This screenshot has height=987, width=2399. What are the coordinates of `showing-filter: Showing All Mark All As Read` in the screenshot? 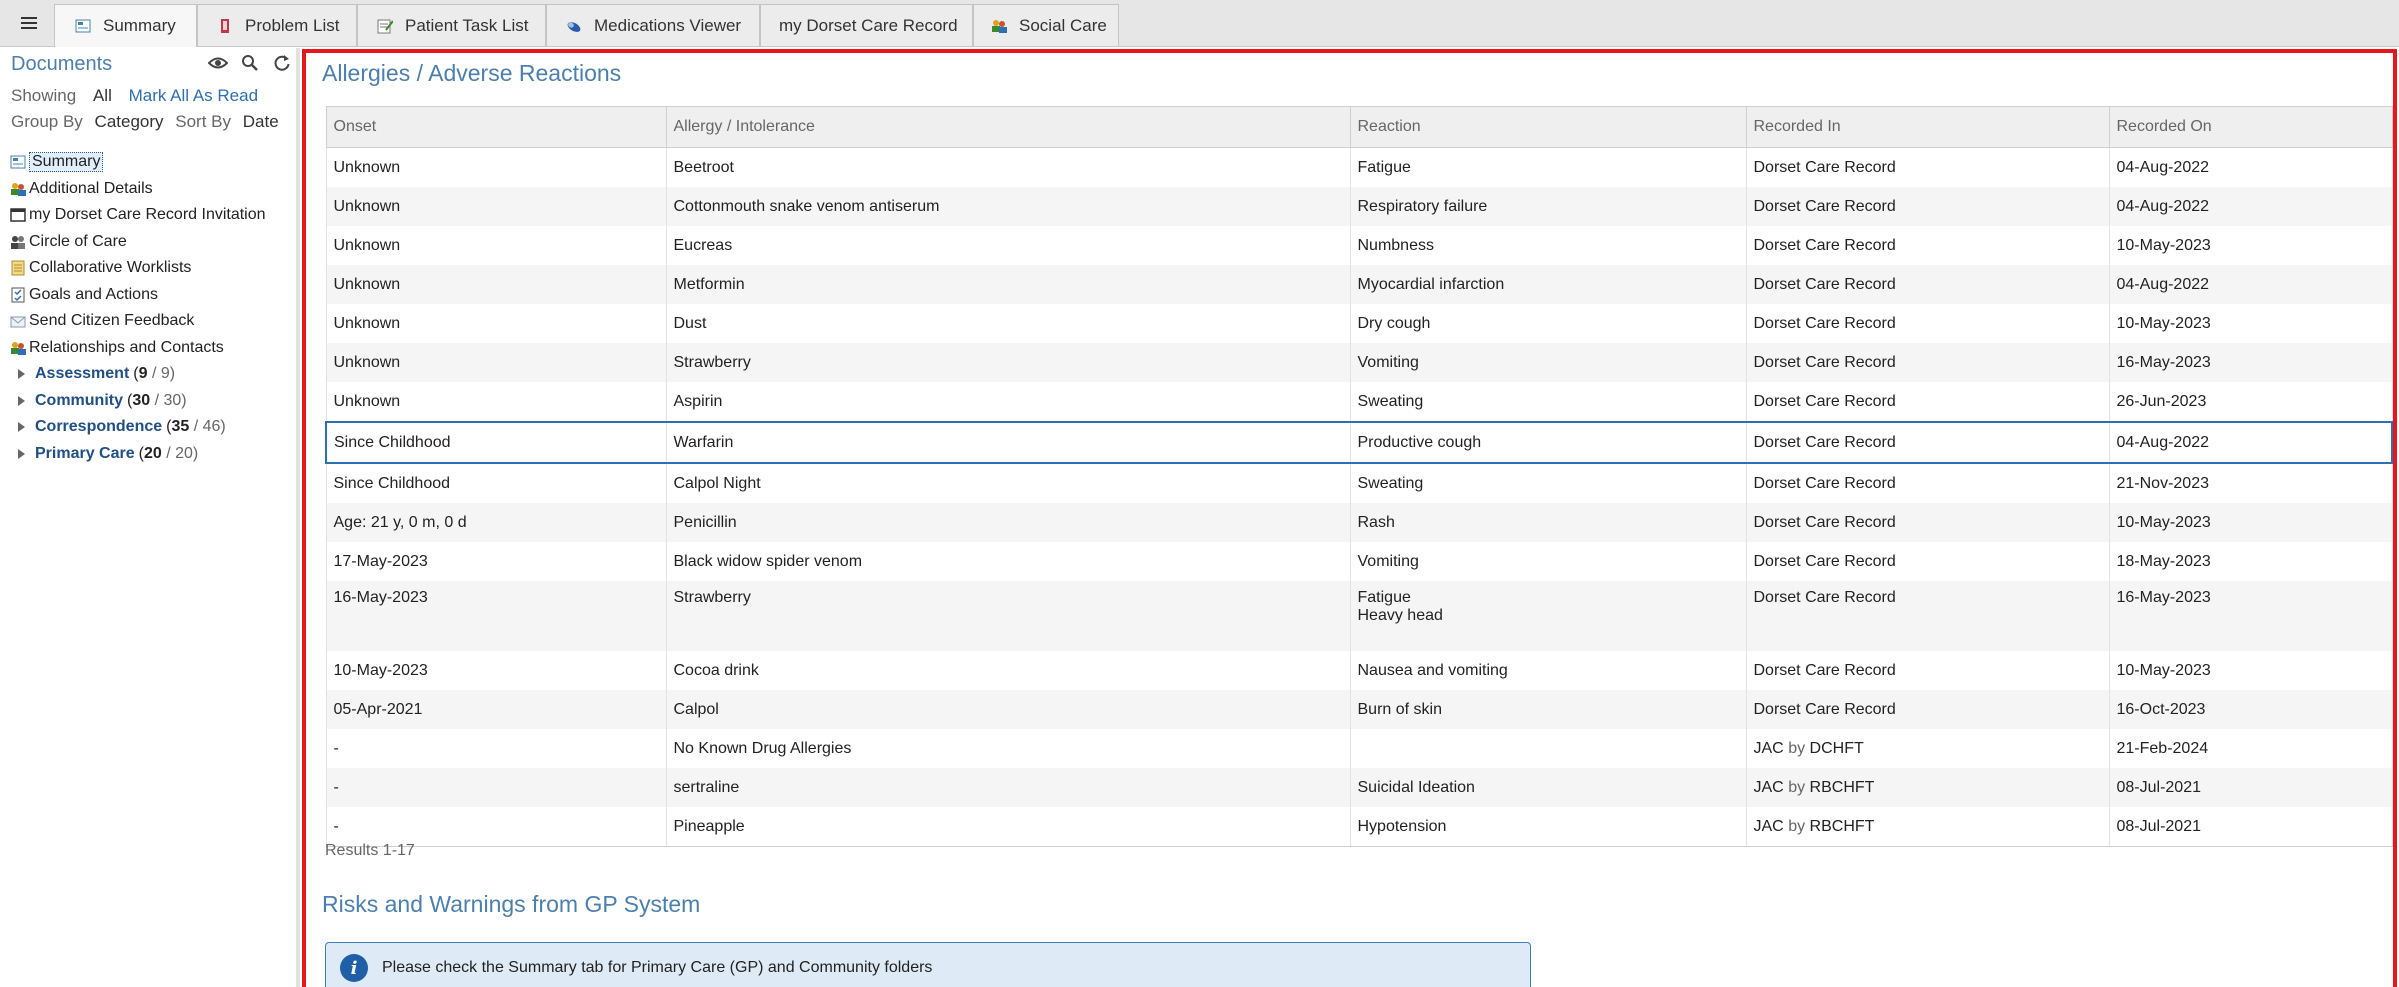 It's located at (134, 96).